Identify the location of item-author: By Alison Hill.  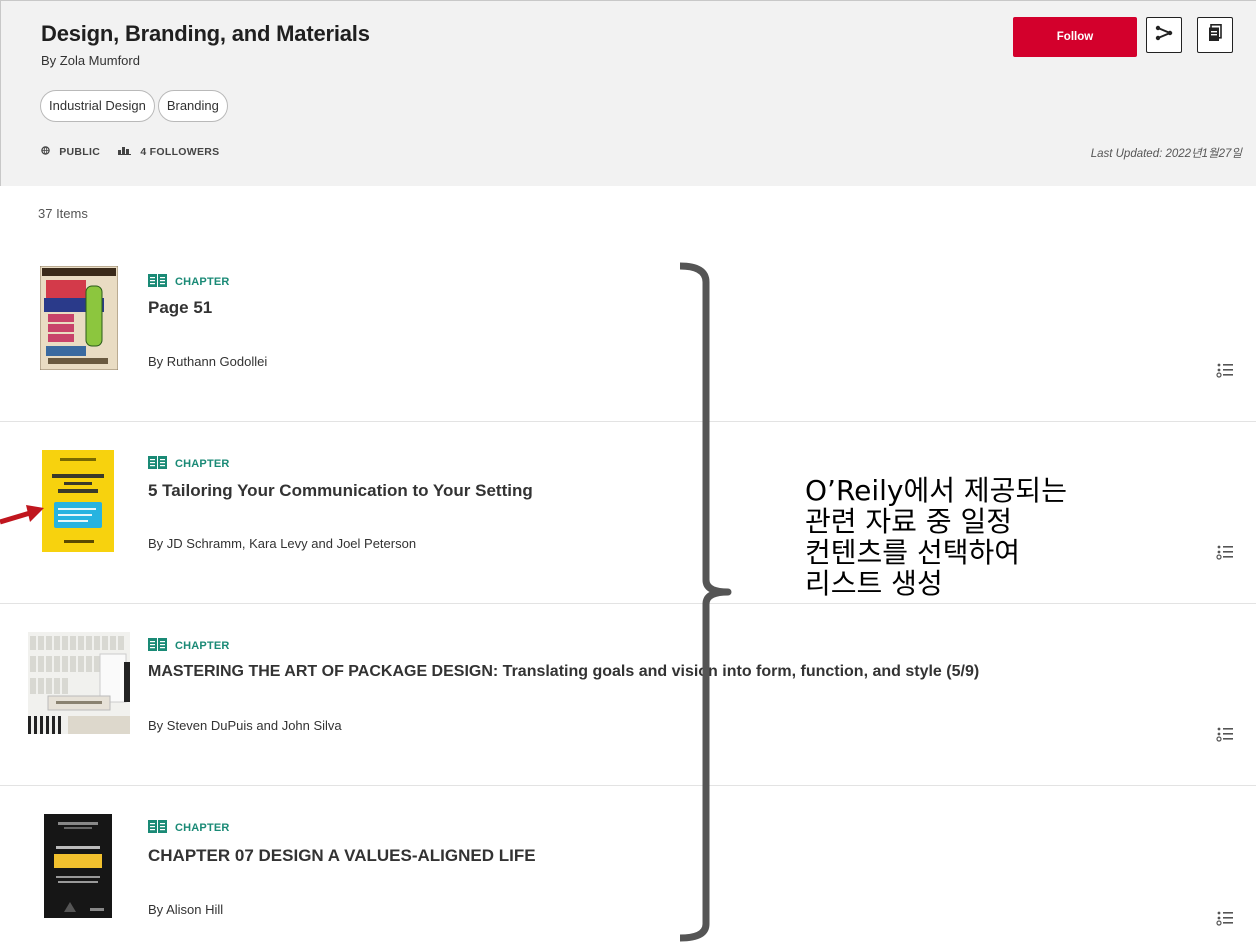
(185, 909).